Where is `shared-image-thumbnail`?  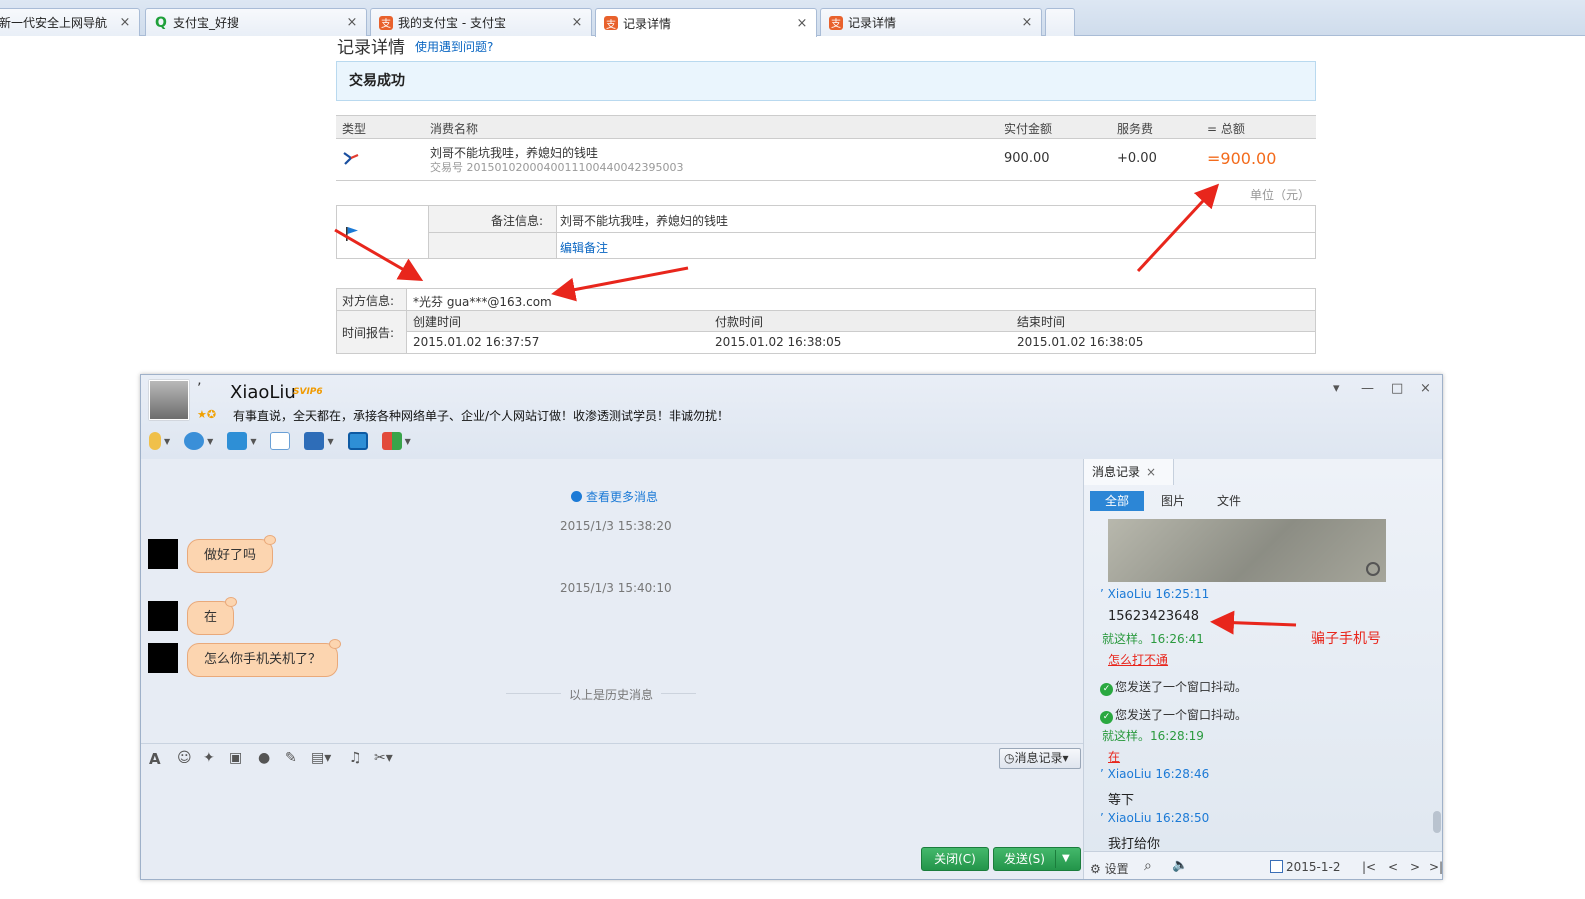 shared-image-thumbnail is located at coordinates (1247, 550).